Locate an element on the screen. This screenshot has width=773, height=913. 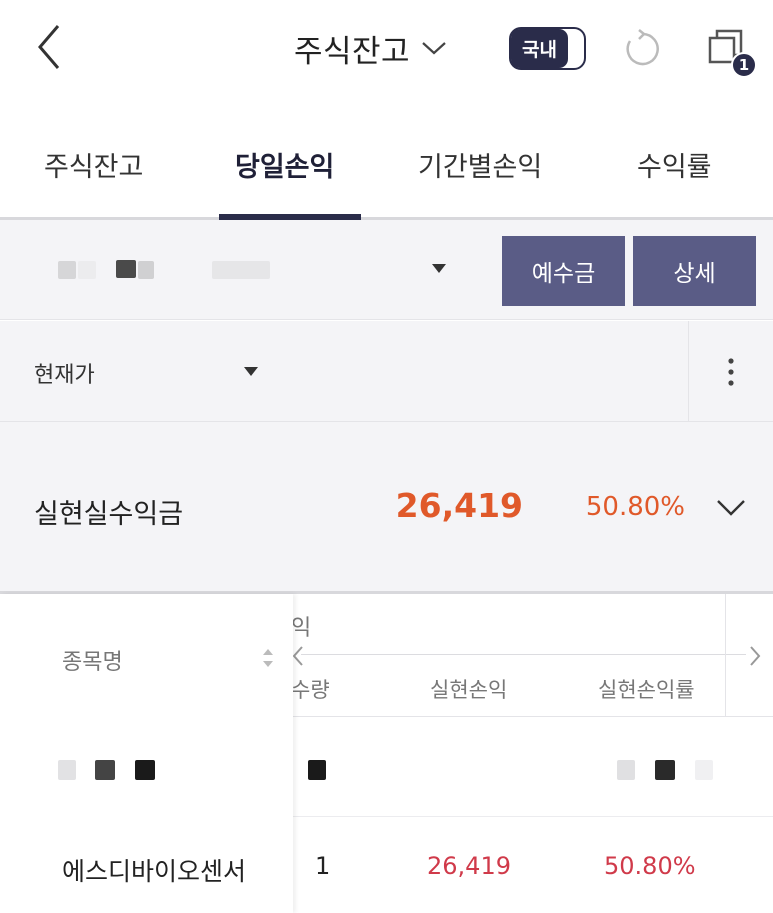
windows-button: 1 is located at coordinates (731, 54).